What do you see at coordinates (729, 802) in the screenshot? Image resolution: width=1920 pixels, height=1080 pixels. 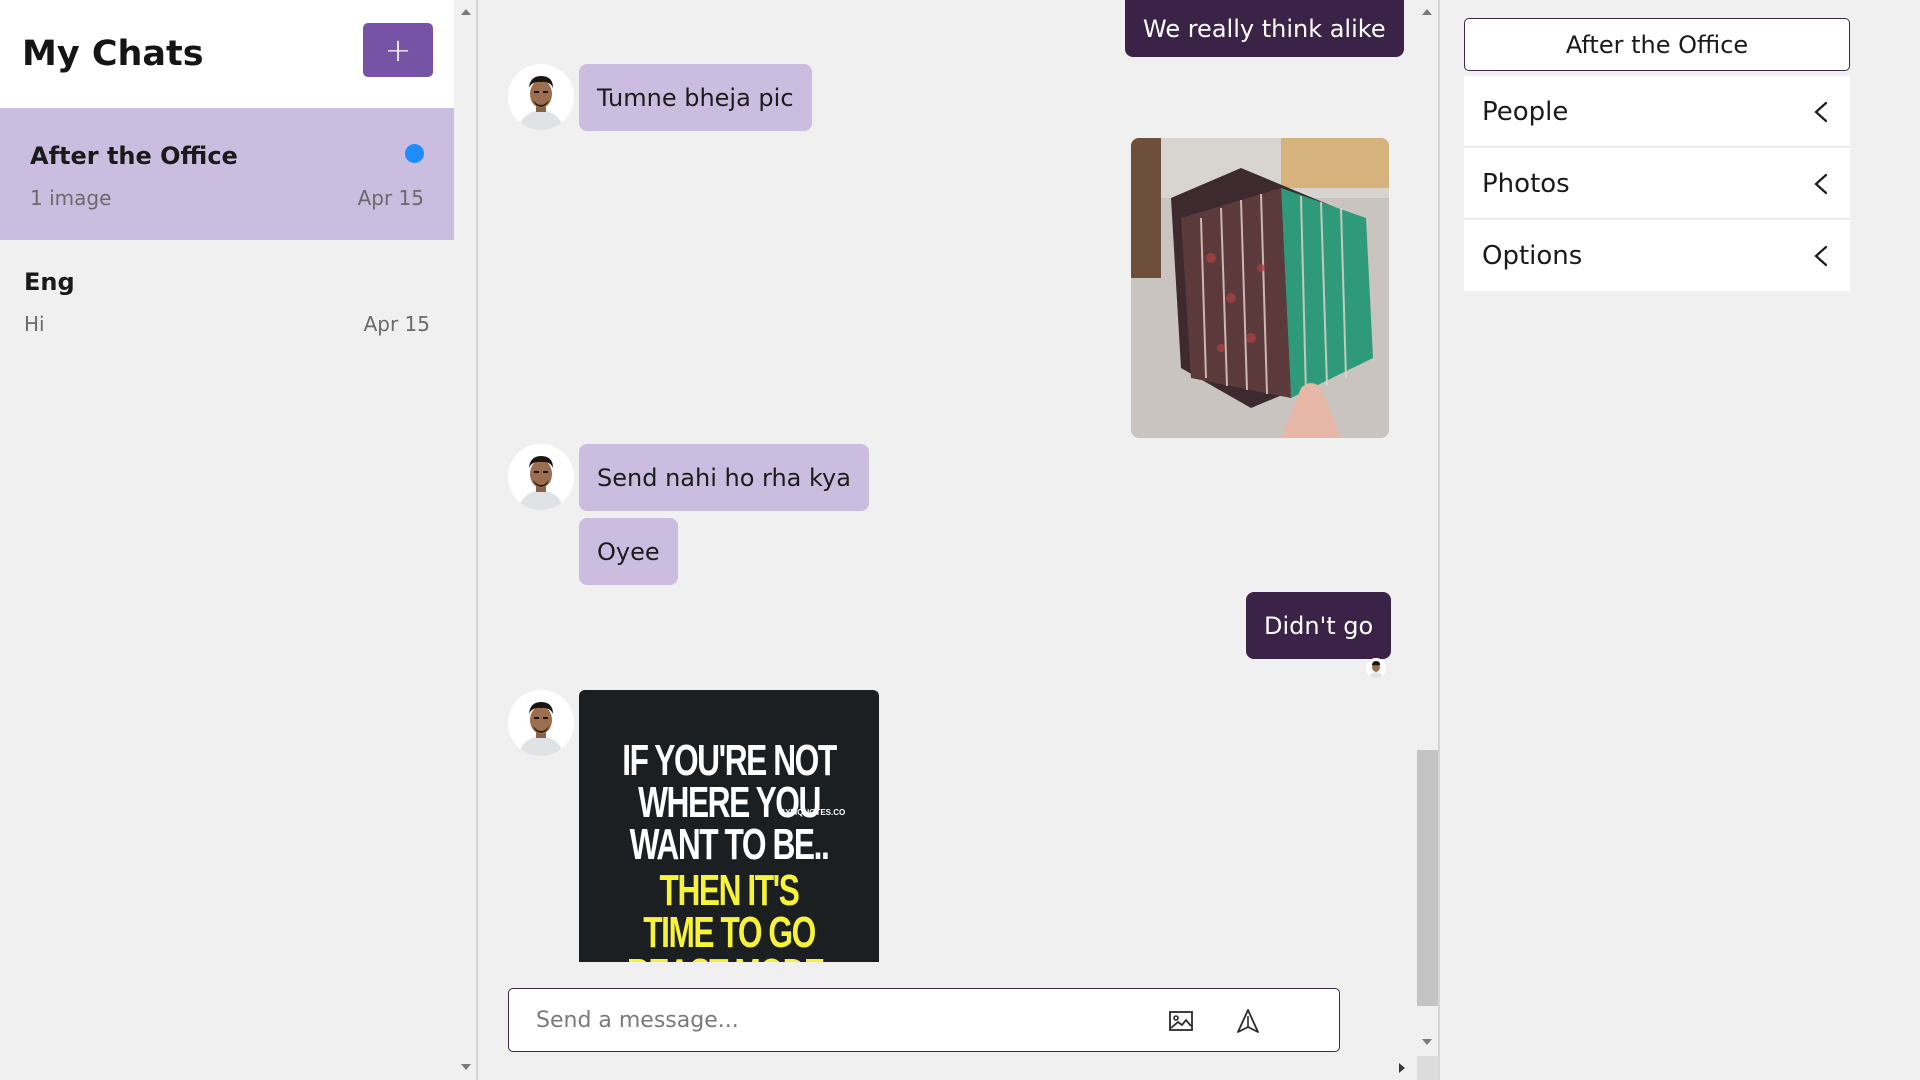 I see `quote-image-line-1: IF YOU'RE NOT WHERE YOU WANT TO BE..` at bounding box center [729, 802].